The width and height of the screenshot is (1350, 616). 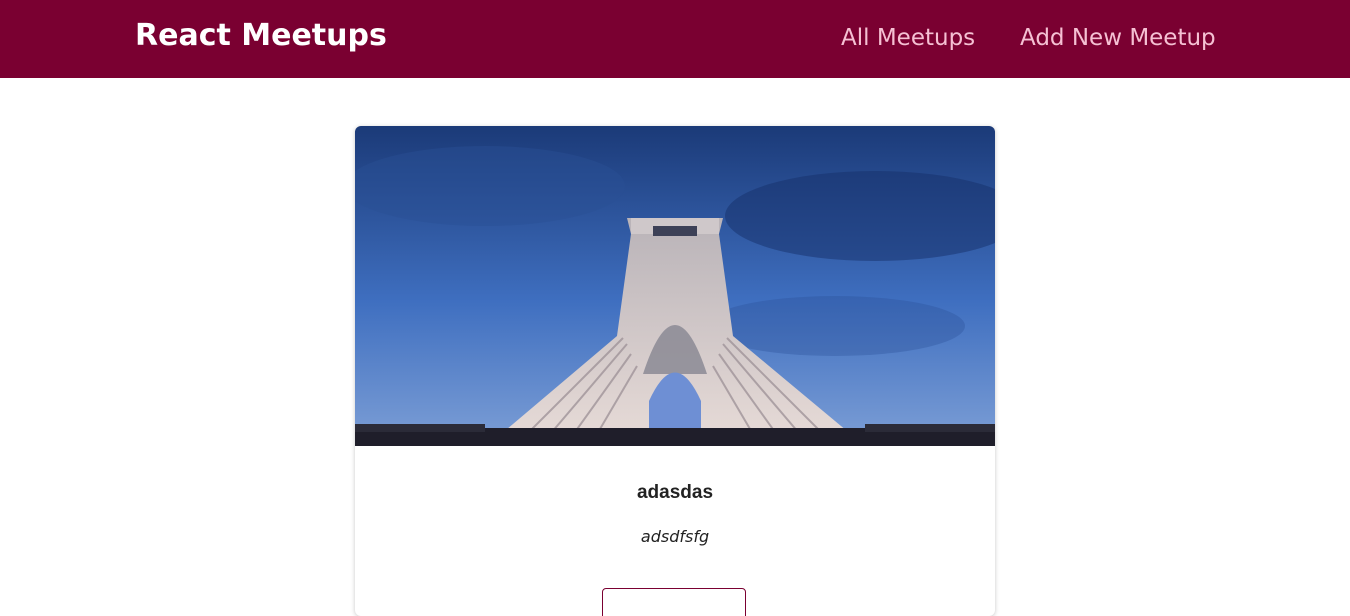 What do you see at coordinates (261, 35) in the screenshot?
I see `app-logo: React Meetups` at bounding box center [261, 35].